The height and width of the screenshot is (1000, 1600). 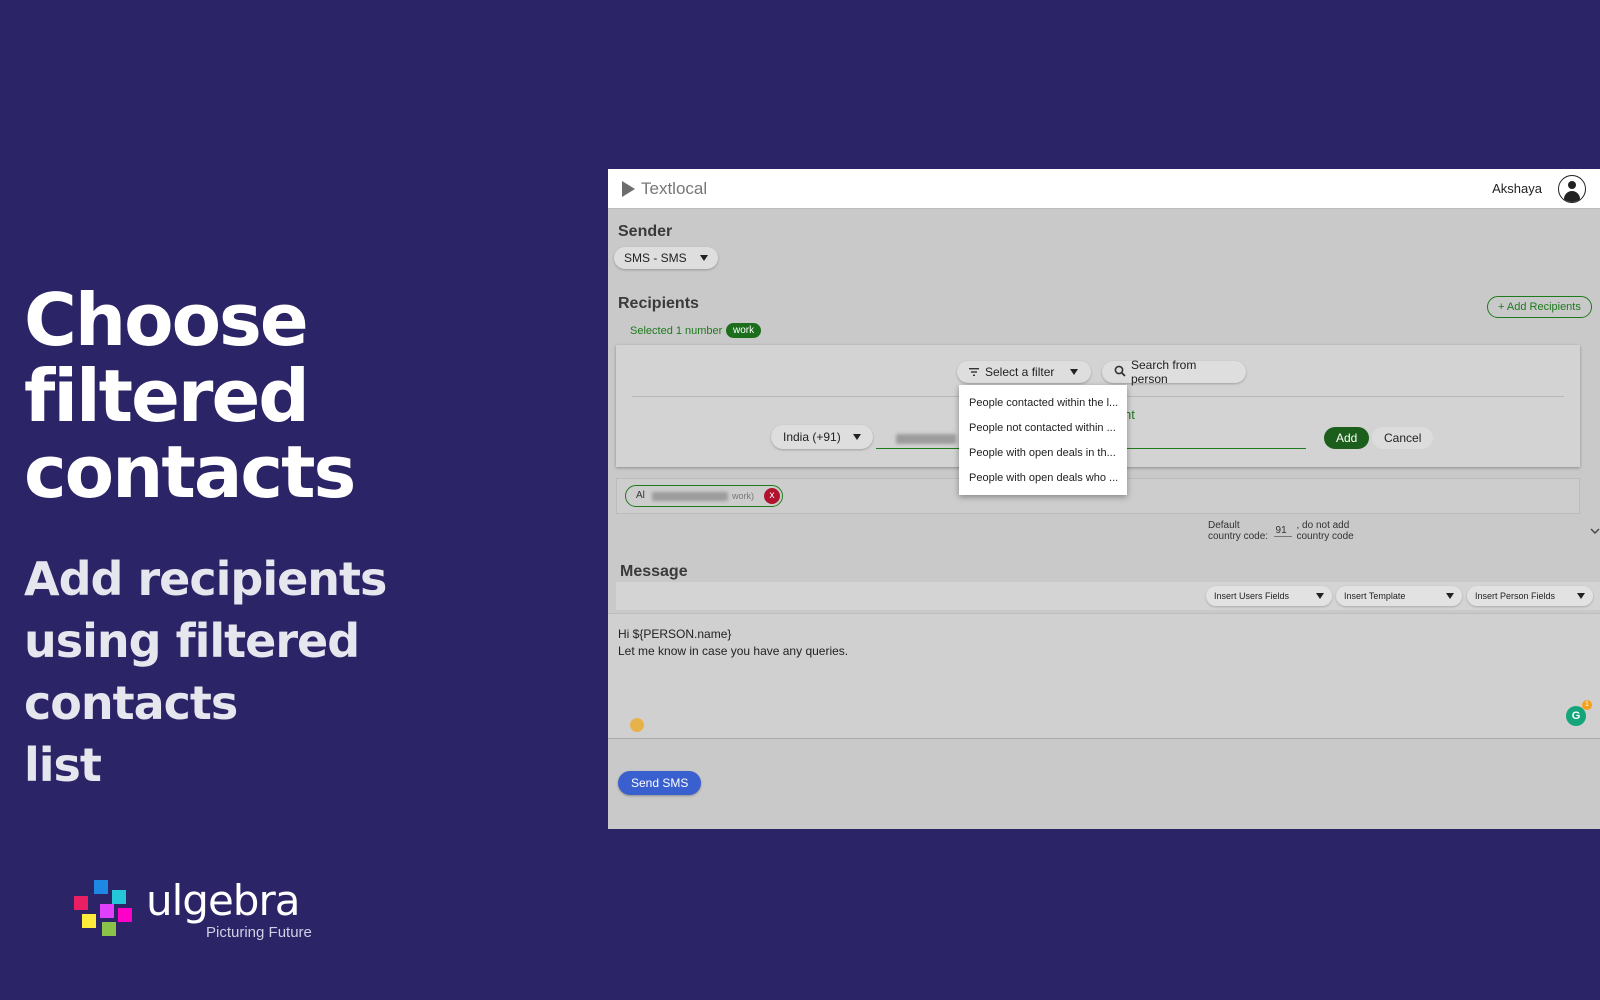 What do you see at coordinates (744, 330) in the screenshot?
I see `work-tag: work` at bounding box center [744, 330].